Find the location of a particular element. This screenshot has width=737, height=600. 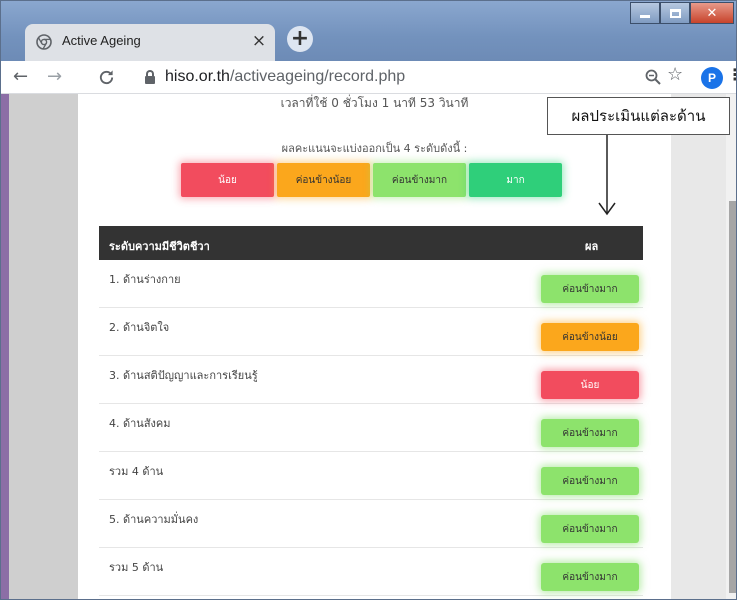

minimize-button is located at coordinates (645, 13).